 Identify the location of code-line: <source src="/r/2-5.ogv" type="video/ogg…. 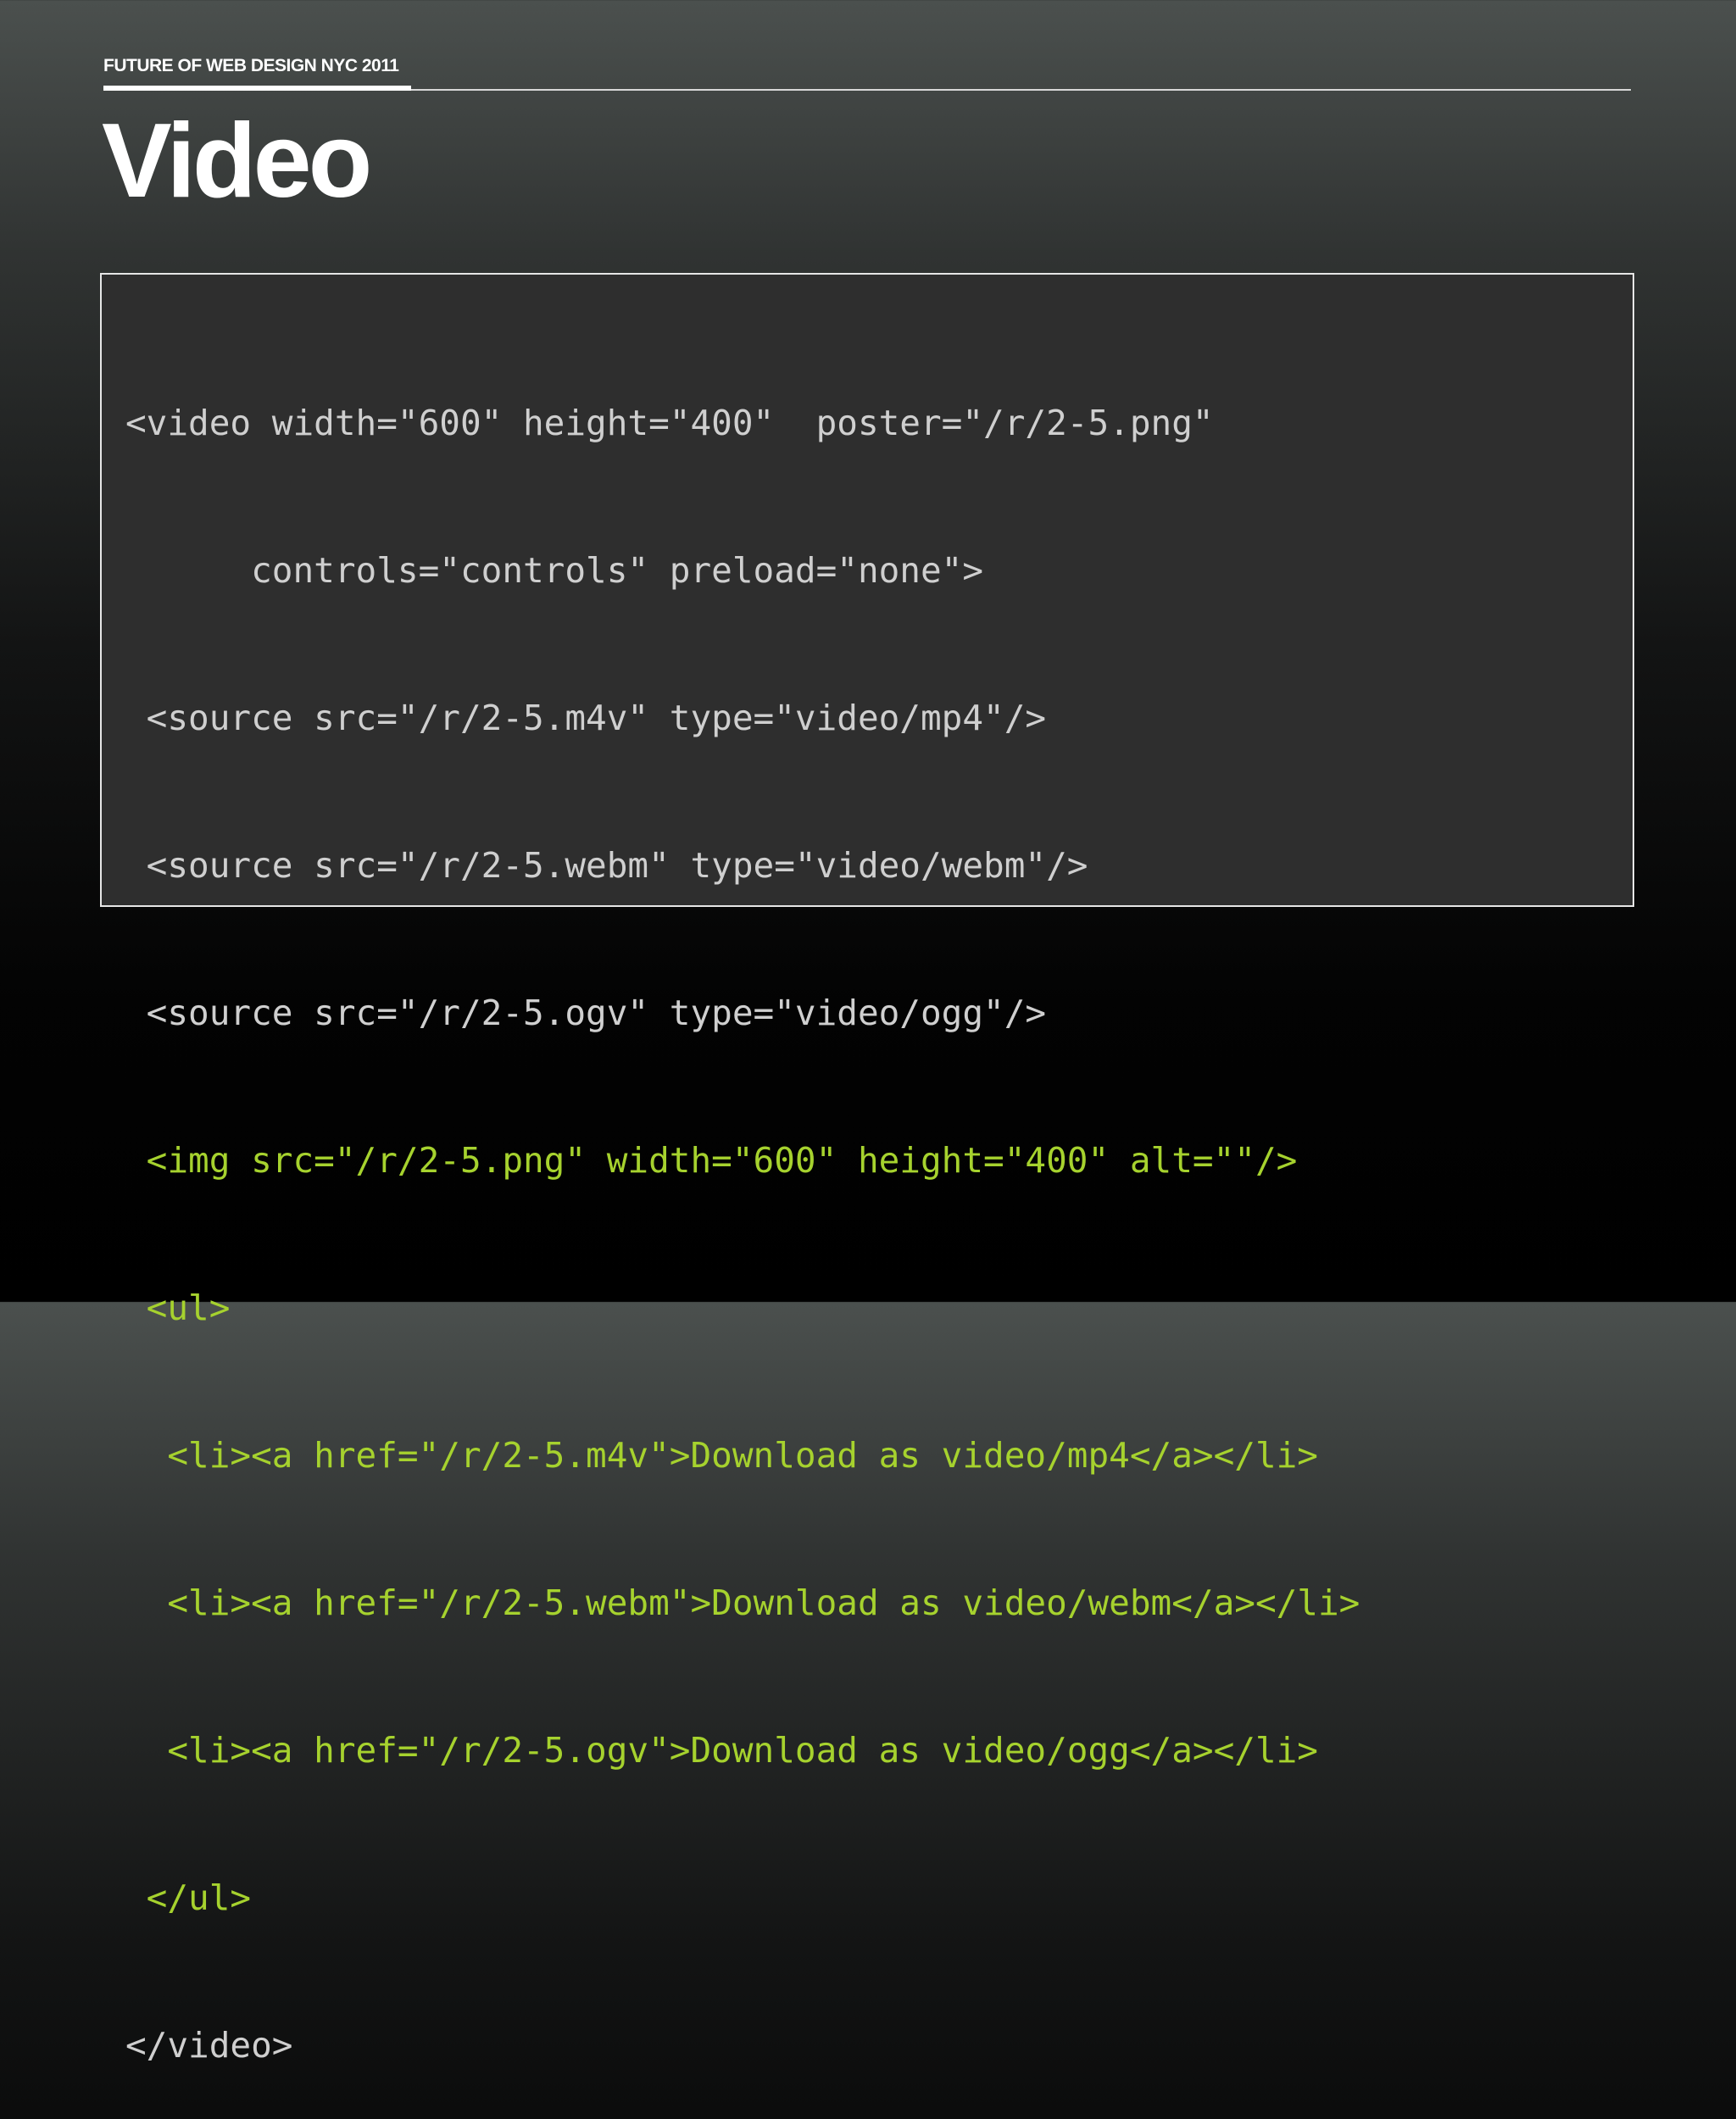
(586, 1013).